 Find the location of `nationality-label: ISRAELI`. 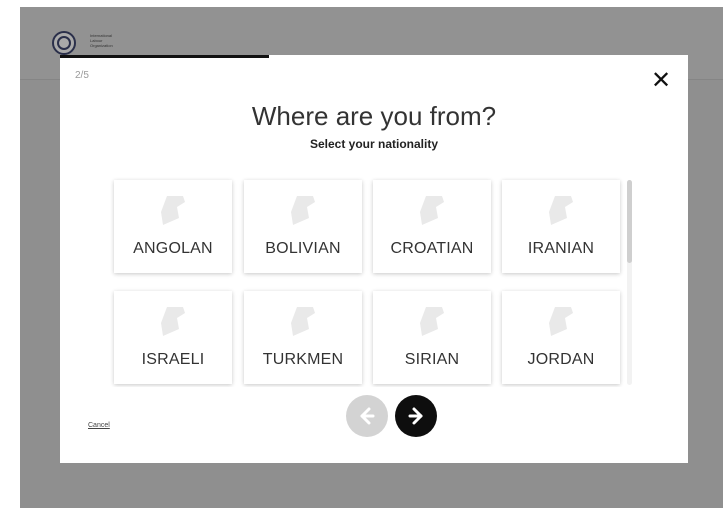

nationality-label: ISRAELI is located at coordinates (173, 359).